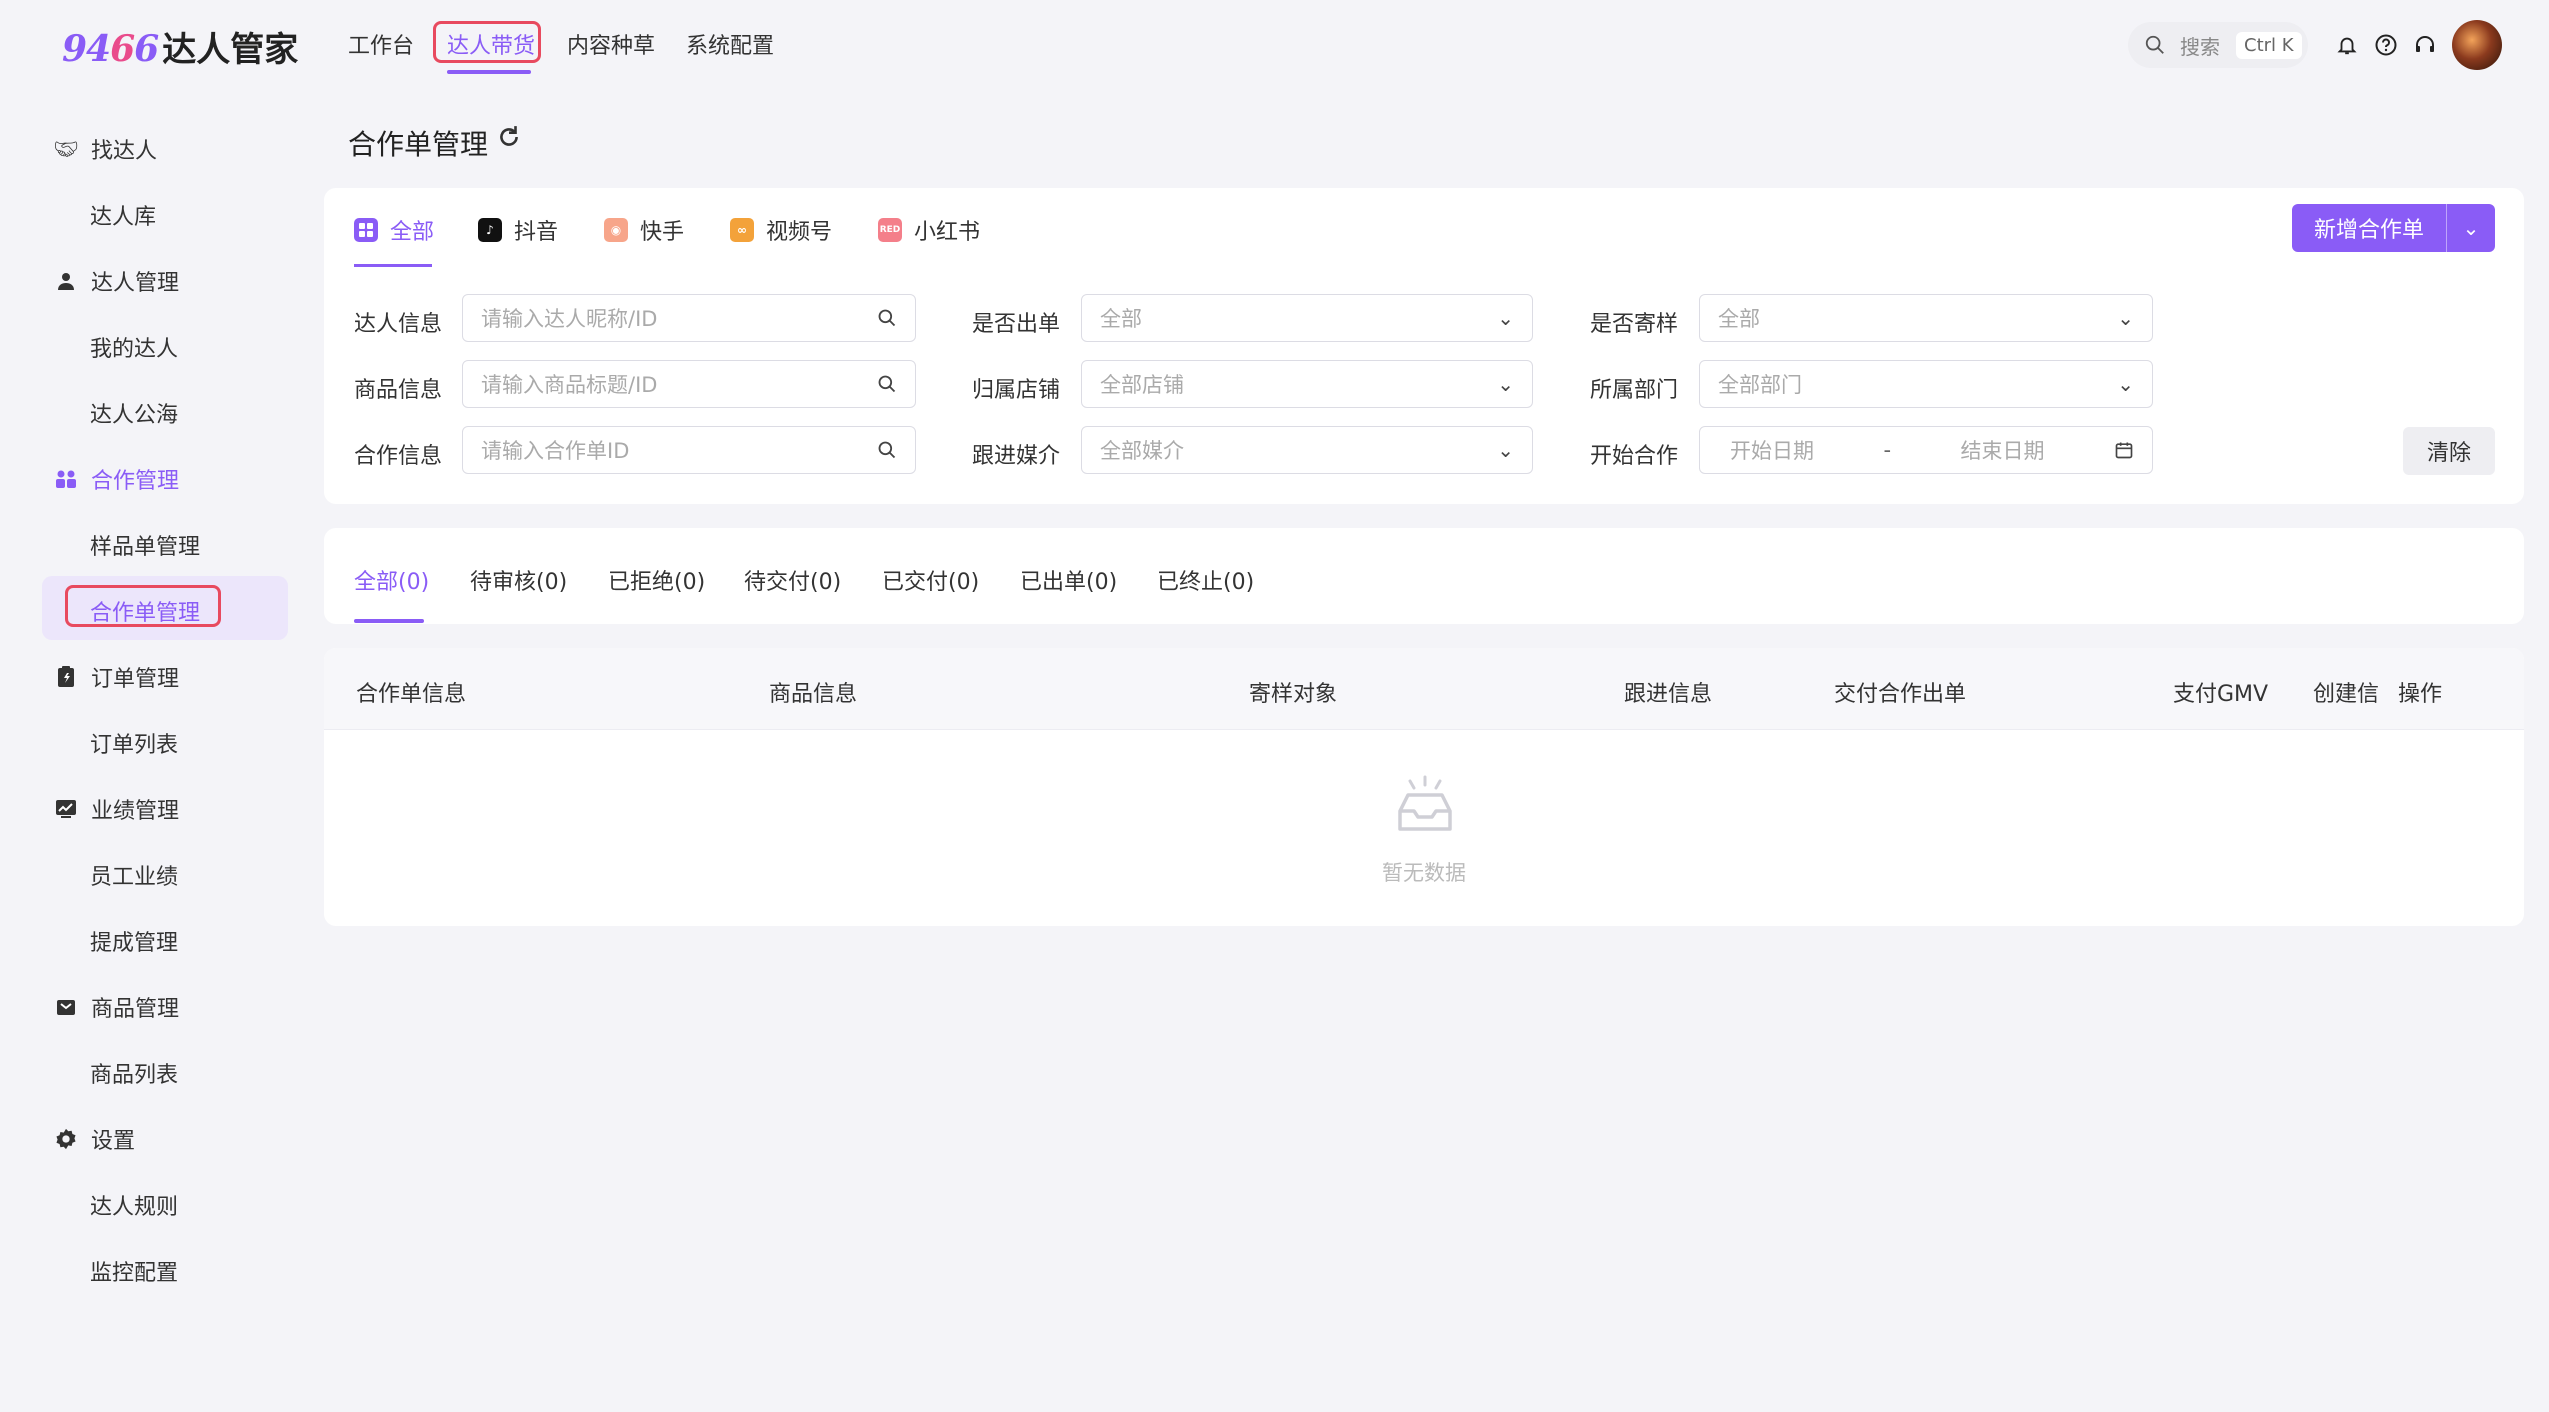 Image resolution: width=2549 pixels, height=1412 pixels. Describe the element at coordinates (1425, 803) in the screenshot. I see `empty-inbox-icon` at that location.